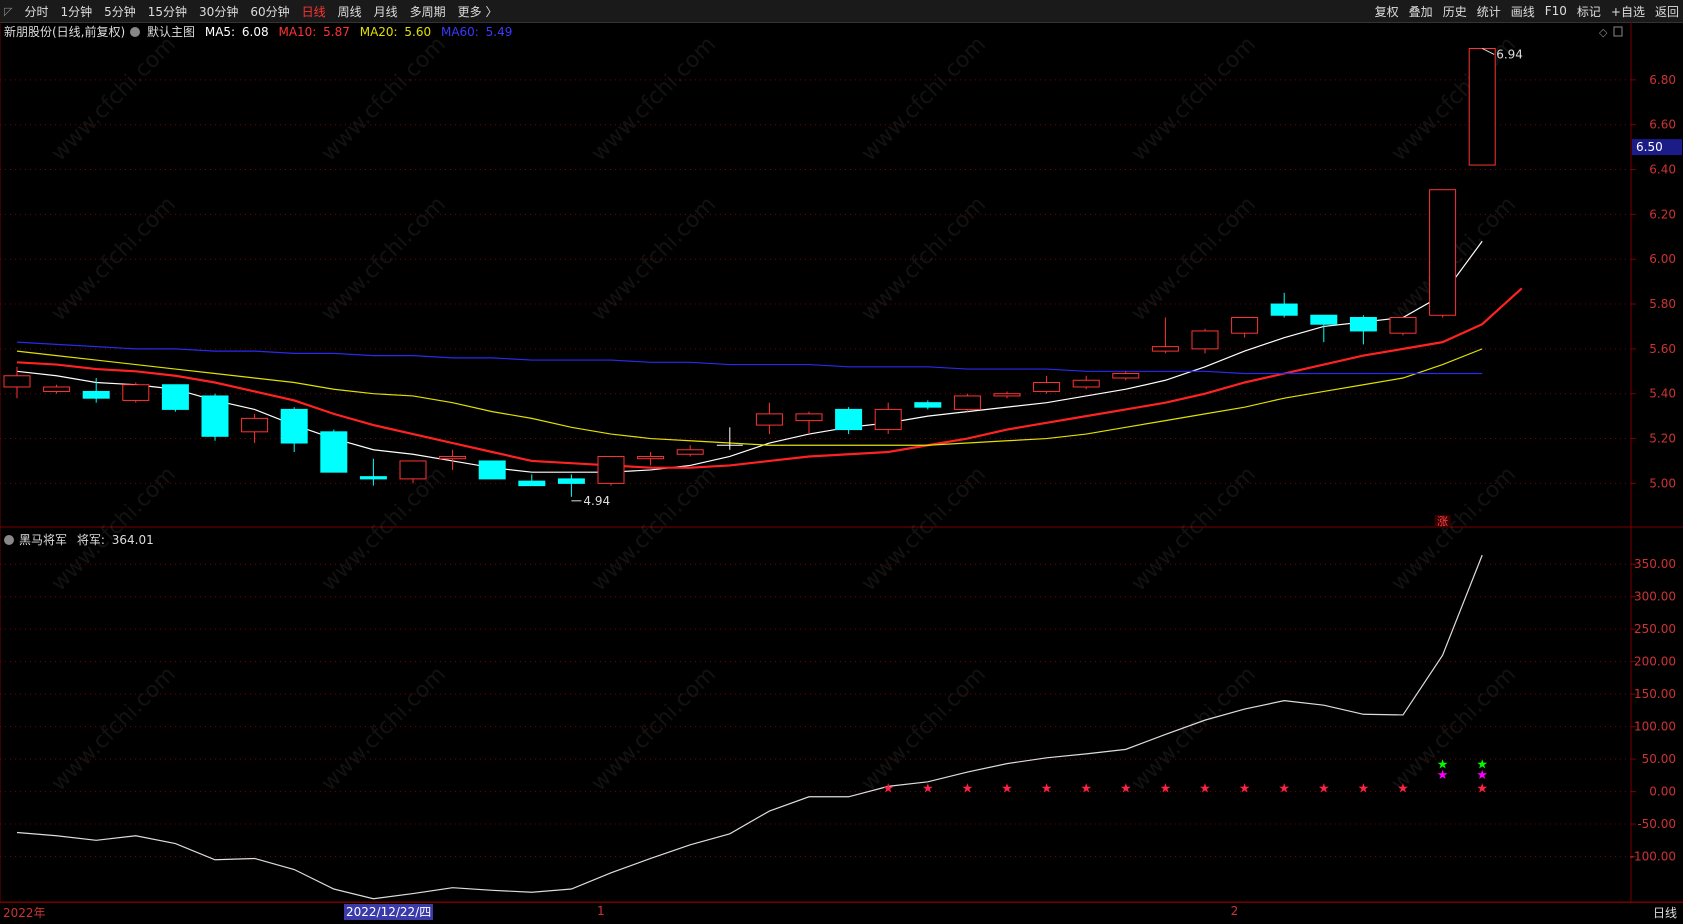 The height and width of the screenshot is (924, 1683). Describe the element at coordinates (1628, 11) in the screenshot. I see `tool-button: +自选` at that location.